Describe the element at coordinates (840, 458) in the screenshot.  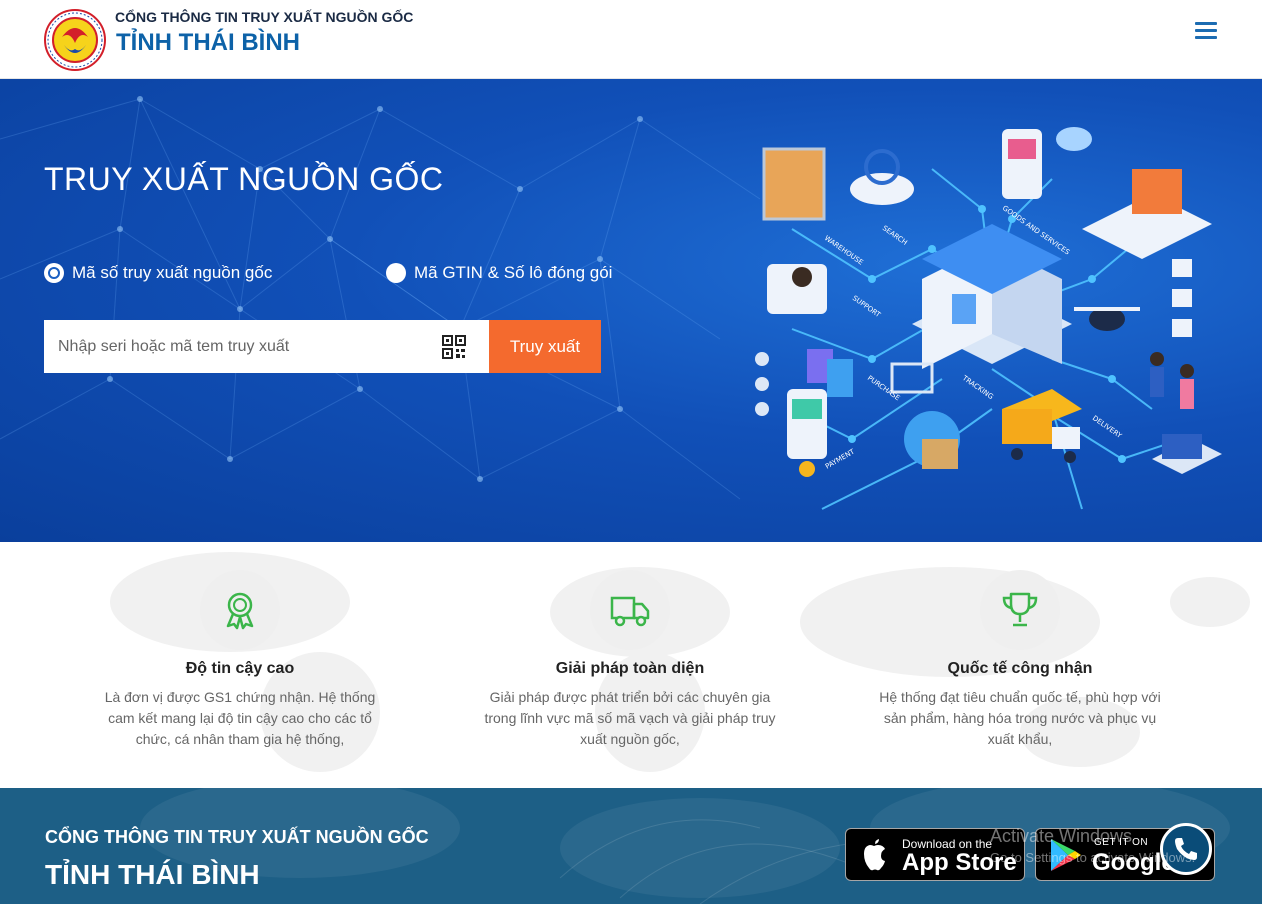
I see `illus-label-payment: PAYMENT` at that location.